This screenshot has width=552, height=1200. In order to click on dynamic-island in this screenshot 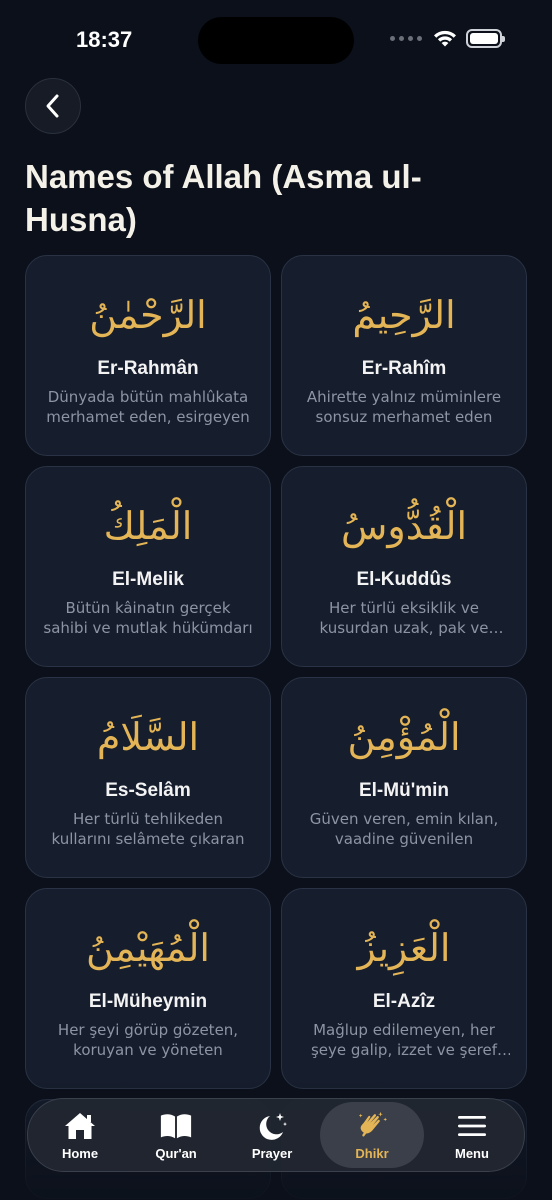, I will do `click(276, 40)`.